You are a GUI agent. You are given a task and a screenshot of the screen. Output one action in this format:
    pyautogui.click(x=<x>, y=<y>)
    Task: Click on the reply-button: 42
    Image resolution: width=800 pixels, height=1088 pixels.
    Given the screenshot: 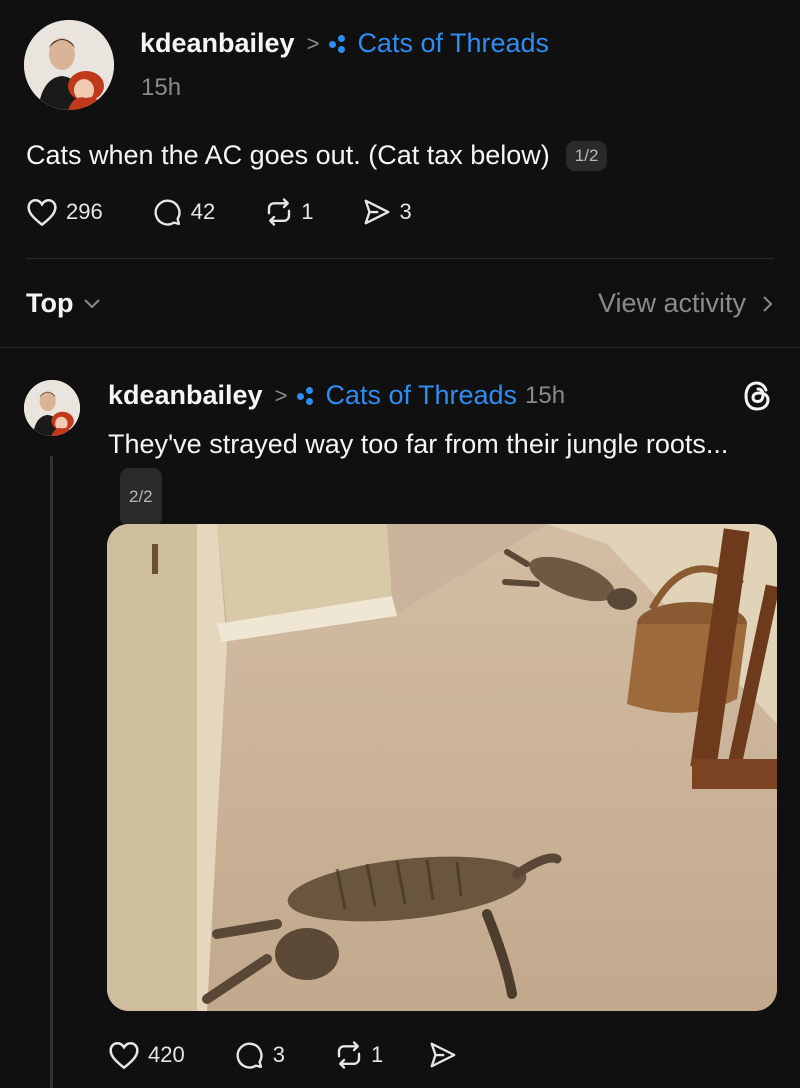 What is the action you would take?
    pyautogui.click(x=183, y=212)
    